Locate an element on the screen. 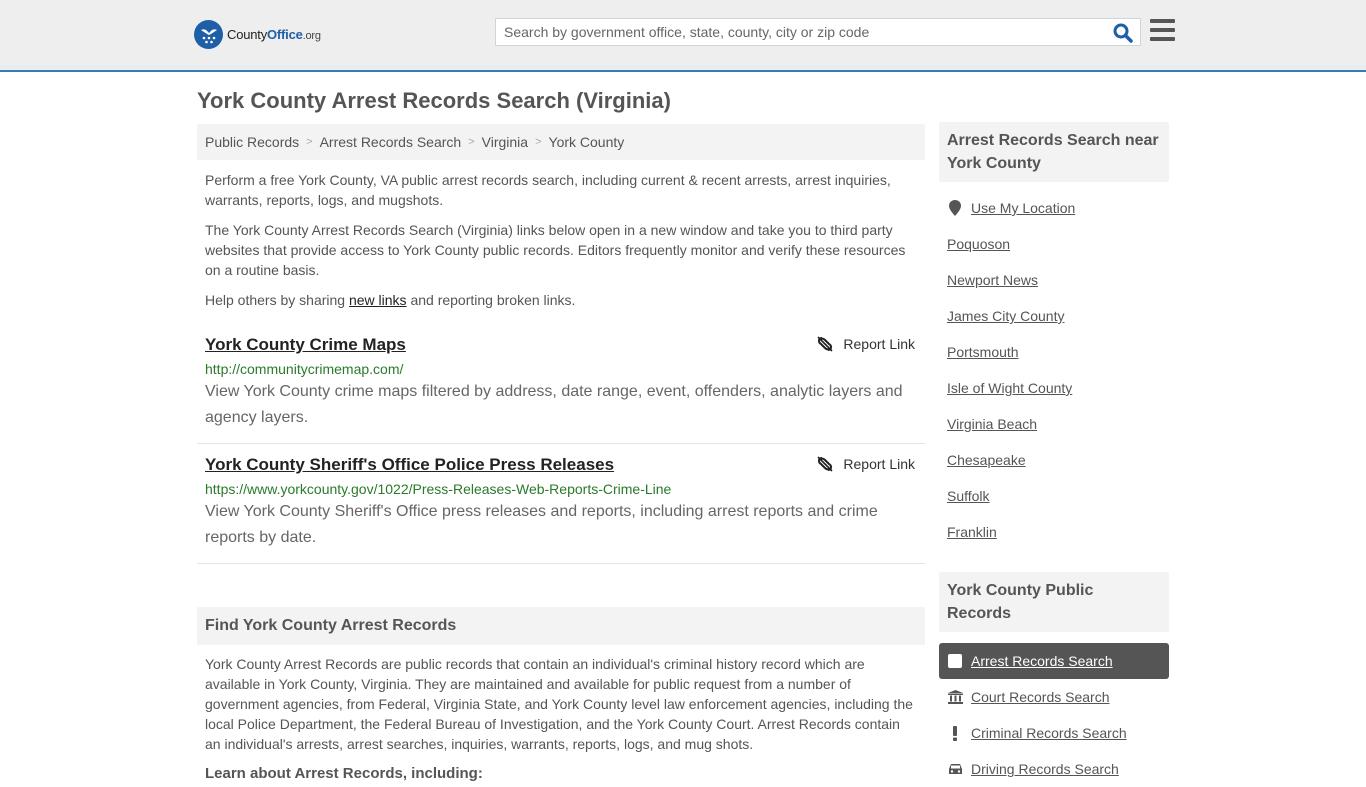 This screenshot has height=787, width=1366. records-item-driving: Driving Records Search is located at coordinates (1054, 769).